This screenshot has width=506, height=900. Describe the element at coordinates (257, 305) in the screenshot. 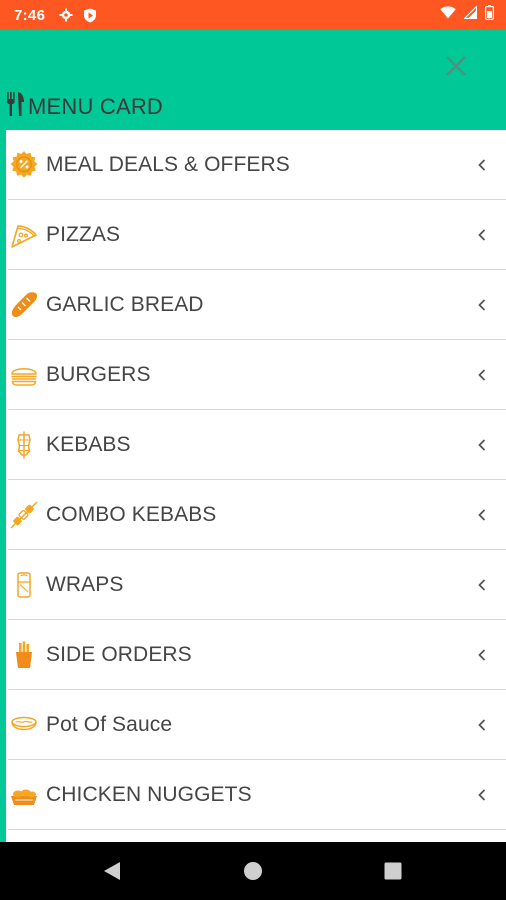

I see `menu-item-garlic-bread: GARLIC BREAD` at that location.